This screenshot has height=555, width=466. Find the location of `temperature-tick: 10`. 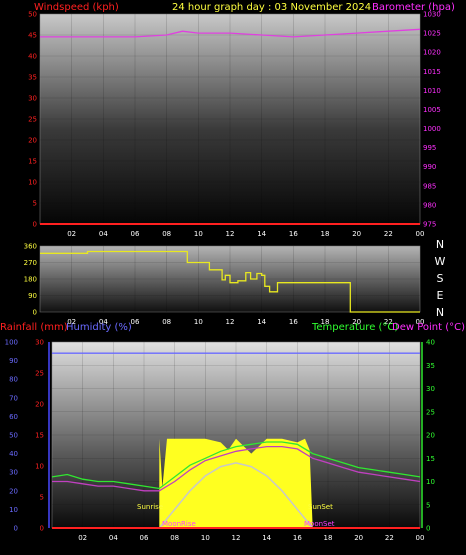

temperature-tick: 10 is located at coordinates (430, 482).